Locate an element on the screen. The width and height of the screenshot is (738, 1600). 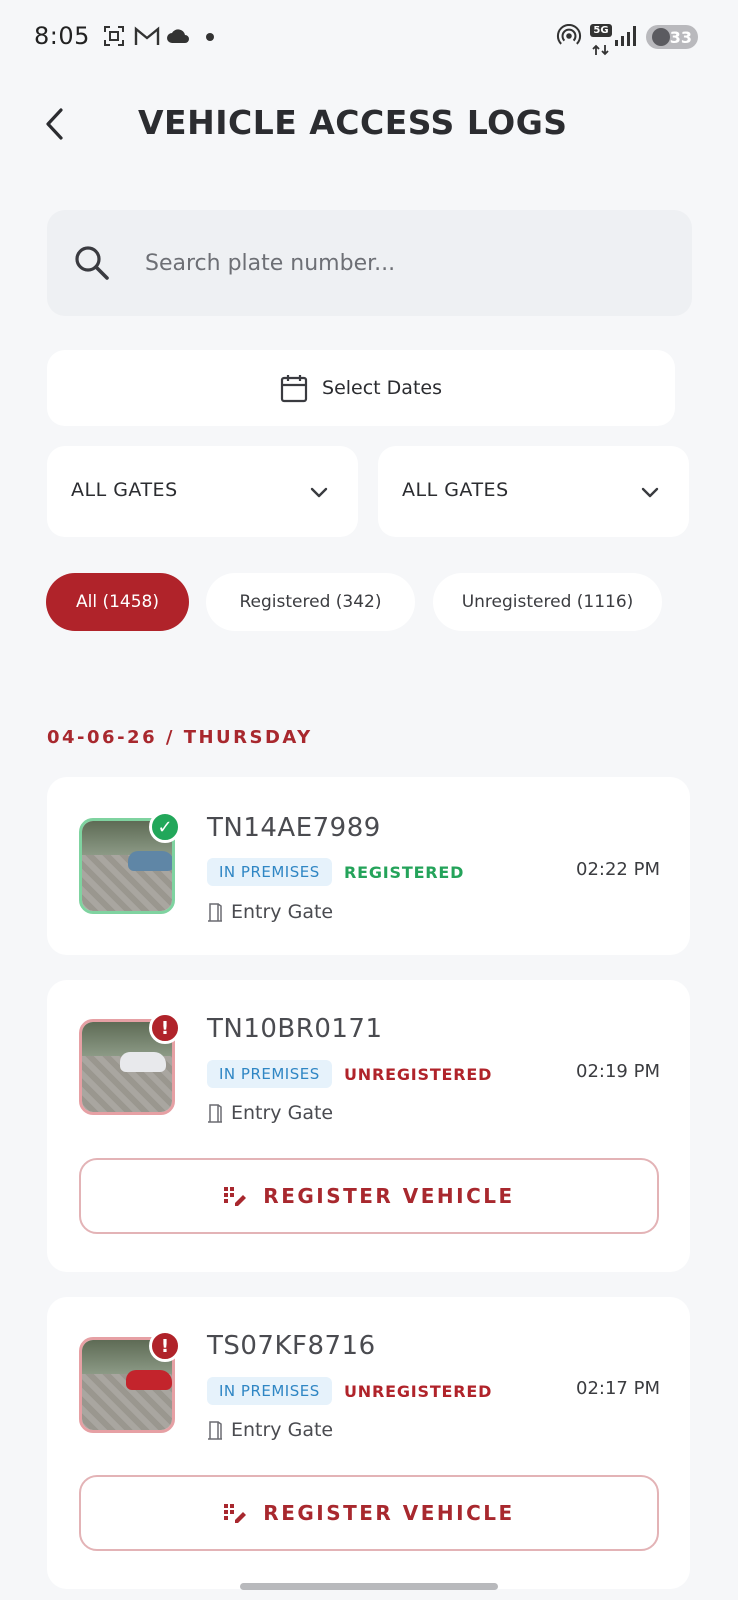
battery-icon: 33 is located at coordinates (672, 37).